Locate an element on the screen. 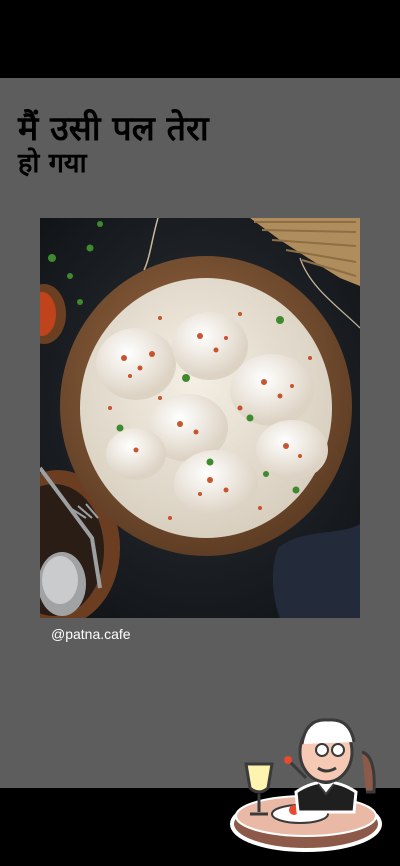 The height and width of the screenshot is (866, 400). top-bar is located at coordinates (200, 39).